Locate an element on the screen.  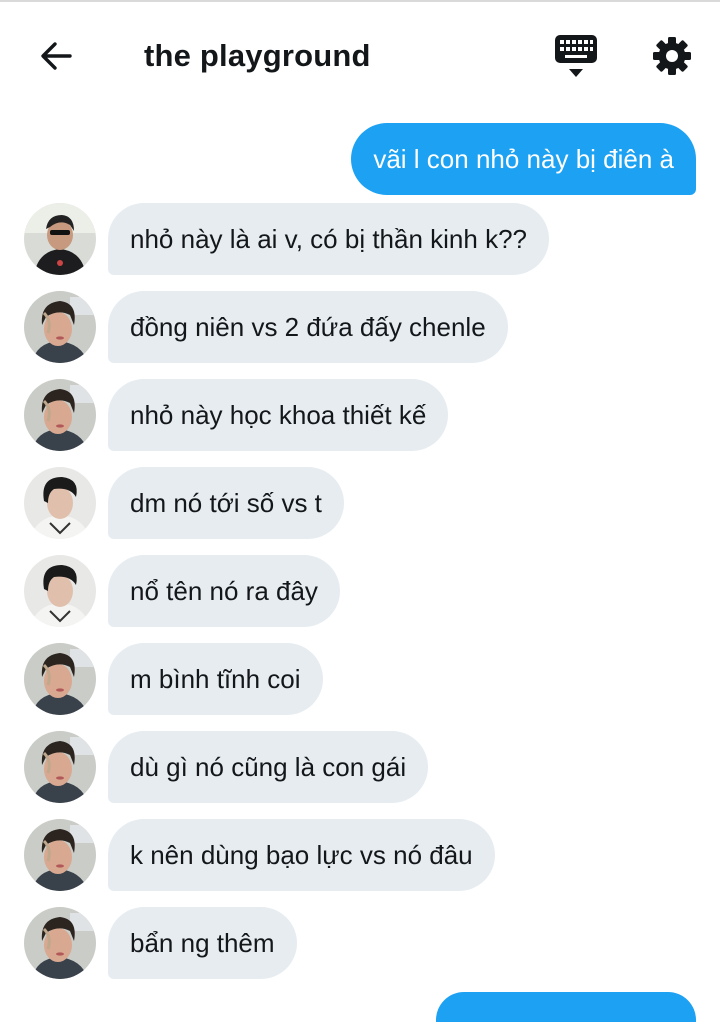
message-row: k nên dùng bạo lực vs nó đâu is located at coordinates (259, 855).